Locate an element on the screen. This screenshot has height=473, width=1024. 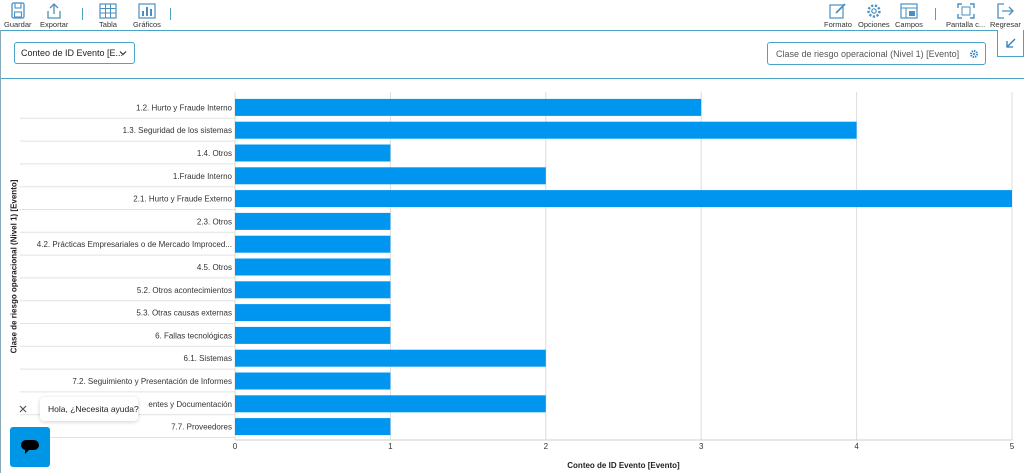
y-tick-label: entes y Documentación is located at coordinates (190, 404).